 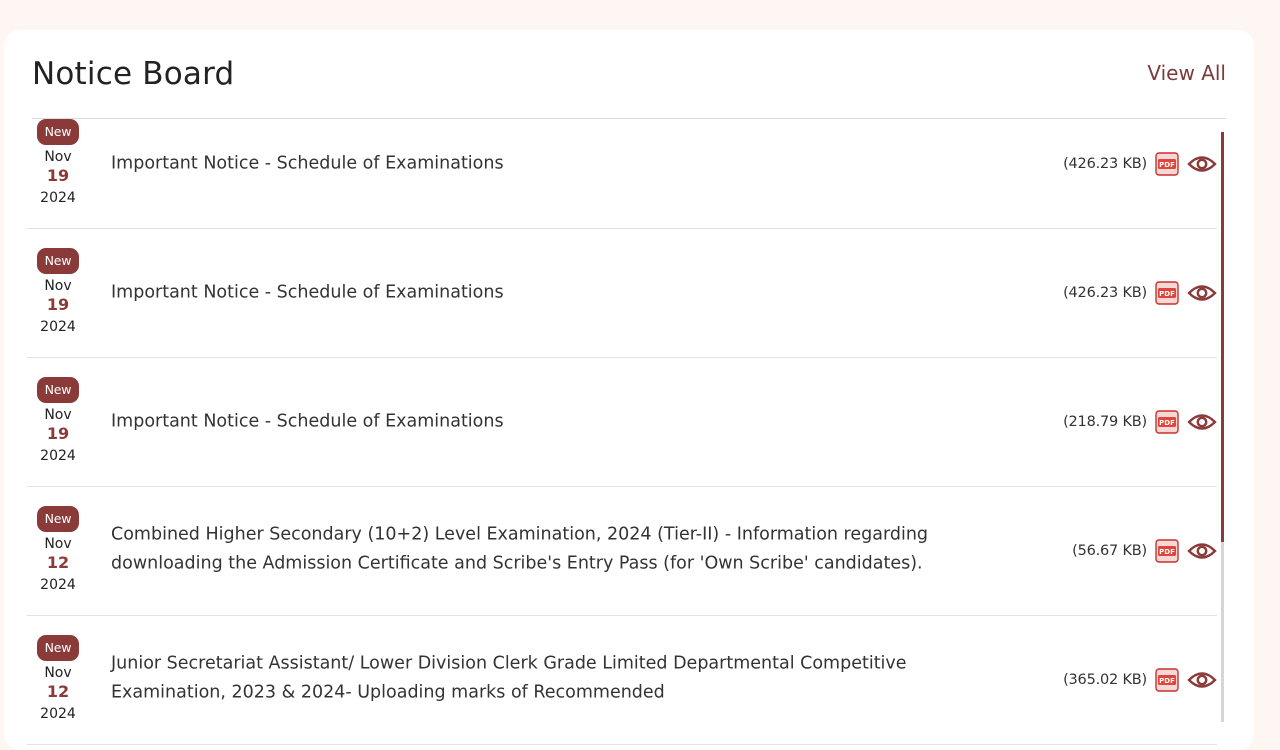 I want to click on view-all-link: View All, so click(x=1186, y=73).